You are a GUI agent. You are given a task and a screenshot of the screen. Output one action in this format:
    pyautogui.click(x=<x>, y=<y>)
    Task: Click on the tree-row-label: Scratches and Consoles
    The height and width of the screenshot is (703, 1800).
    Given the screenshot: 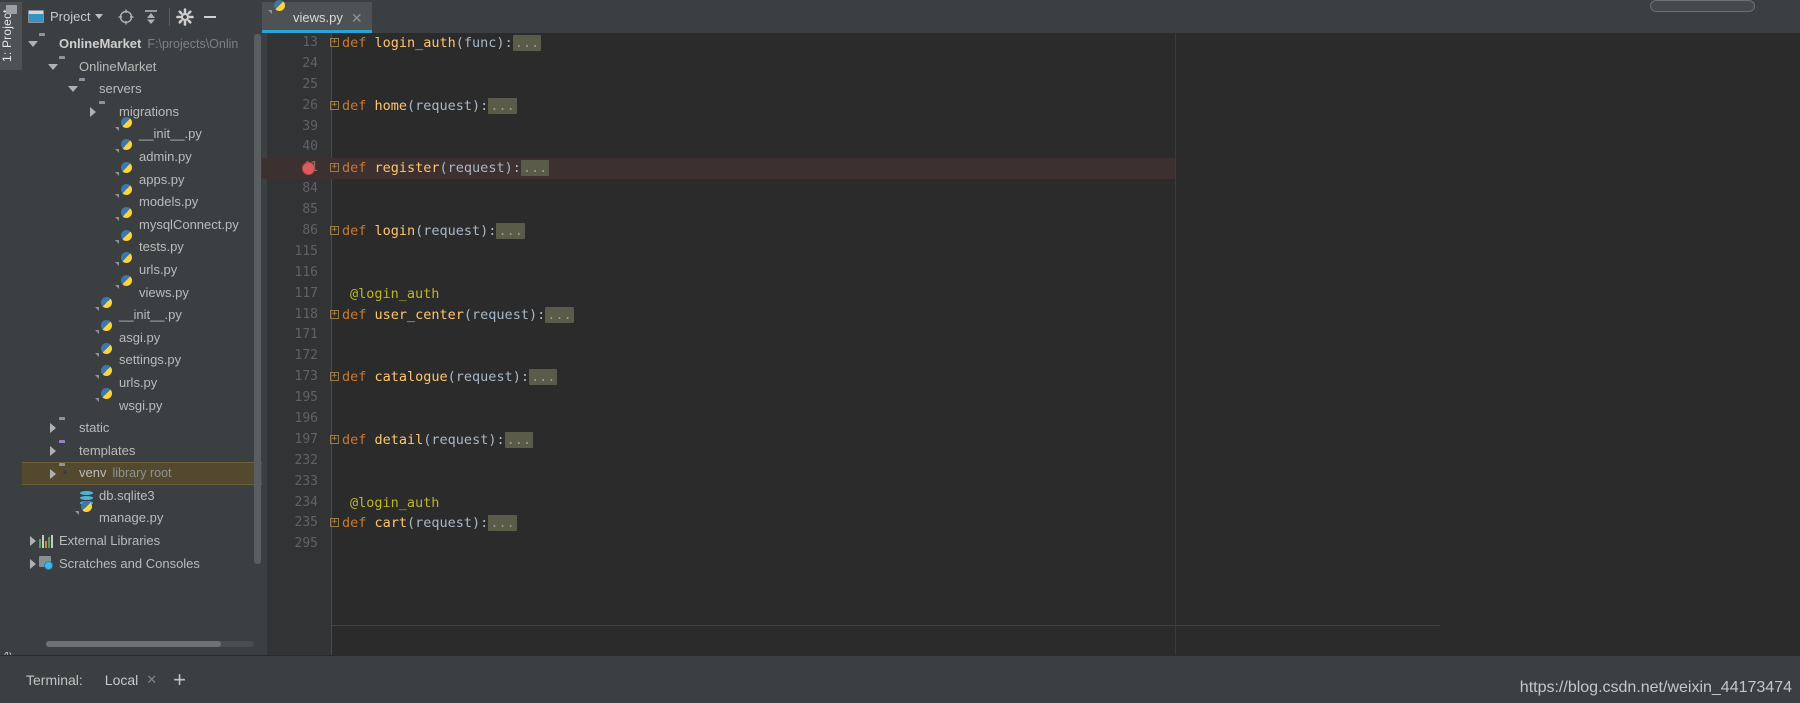 What is the action you would take?
    pyautogui.click(x=129, y=563)
    